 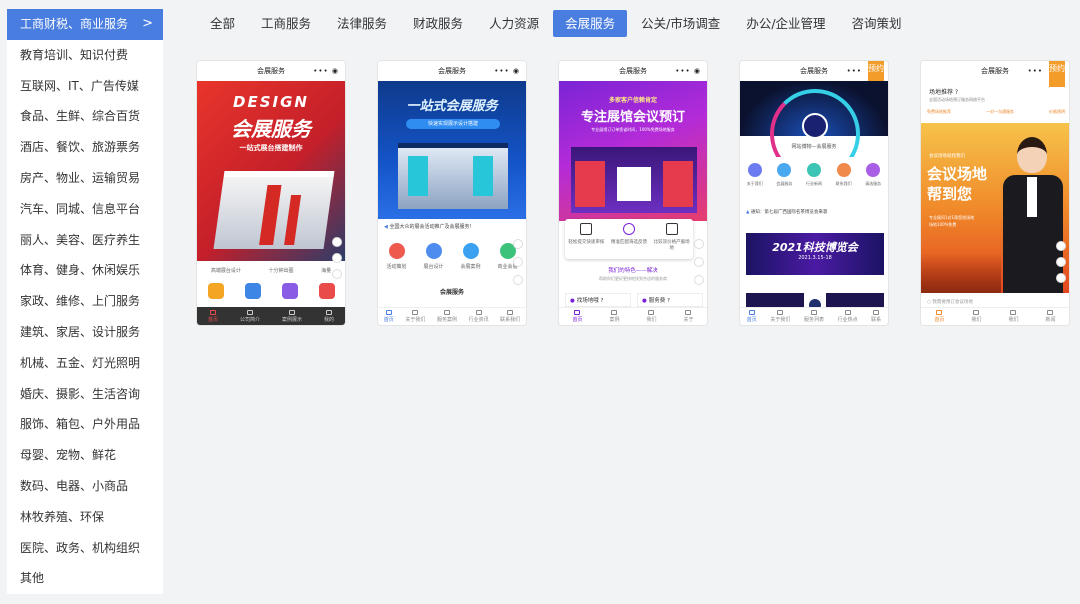 I want to click on building-icon, so click(x=252, y=291).